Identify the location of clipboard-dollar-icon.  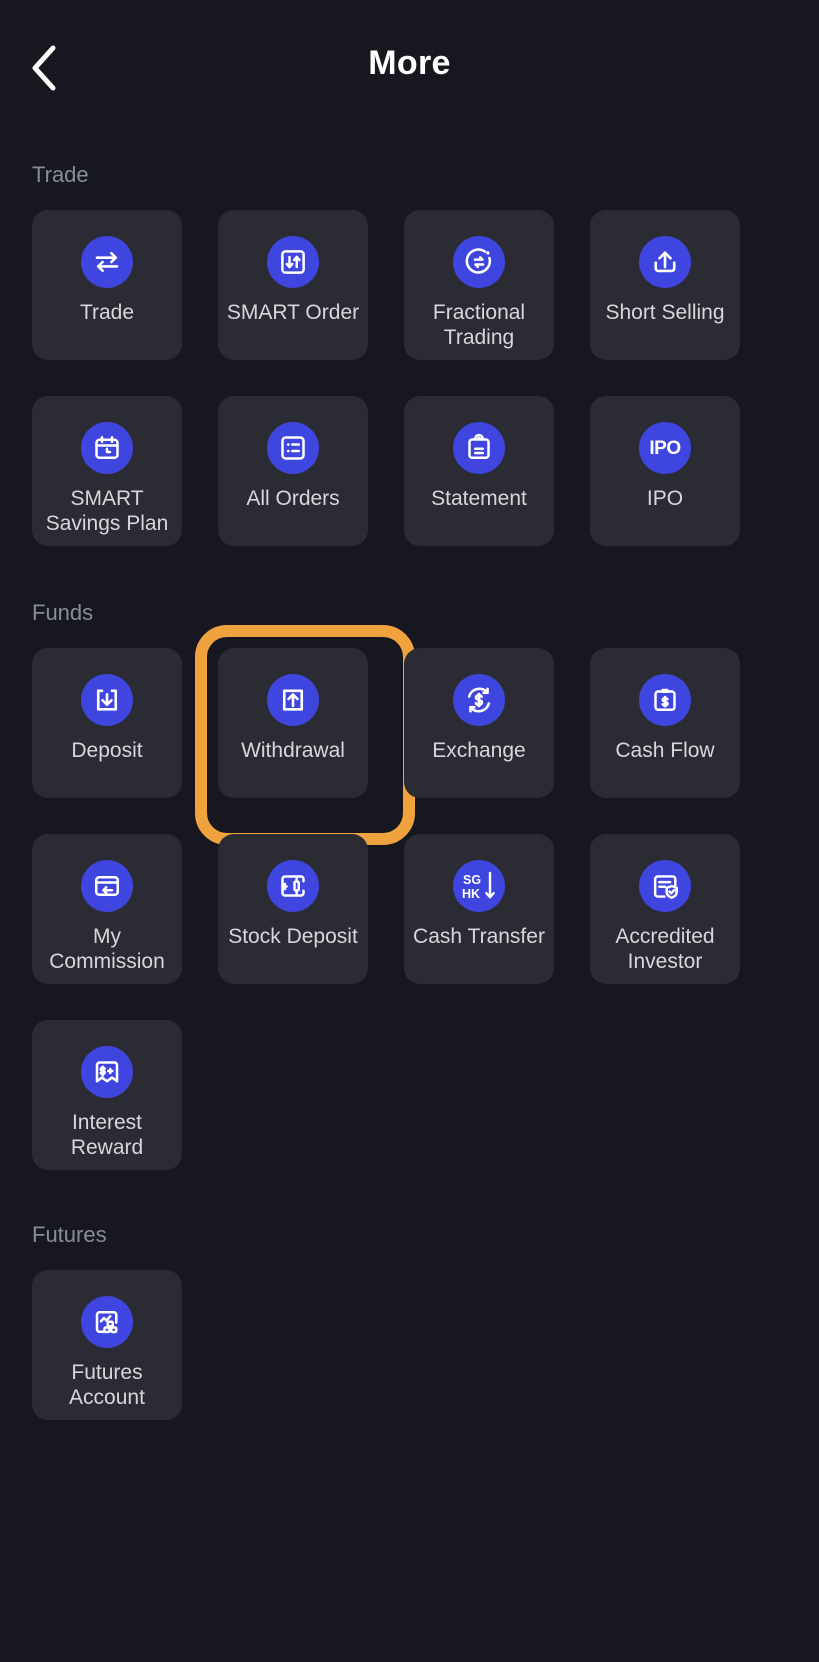
(665, 700).